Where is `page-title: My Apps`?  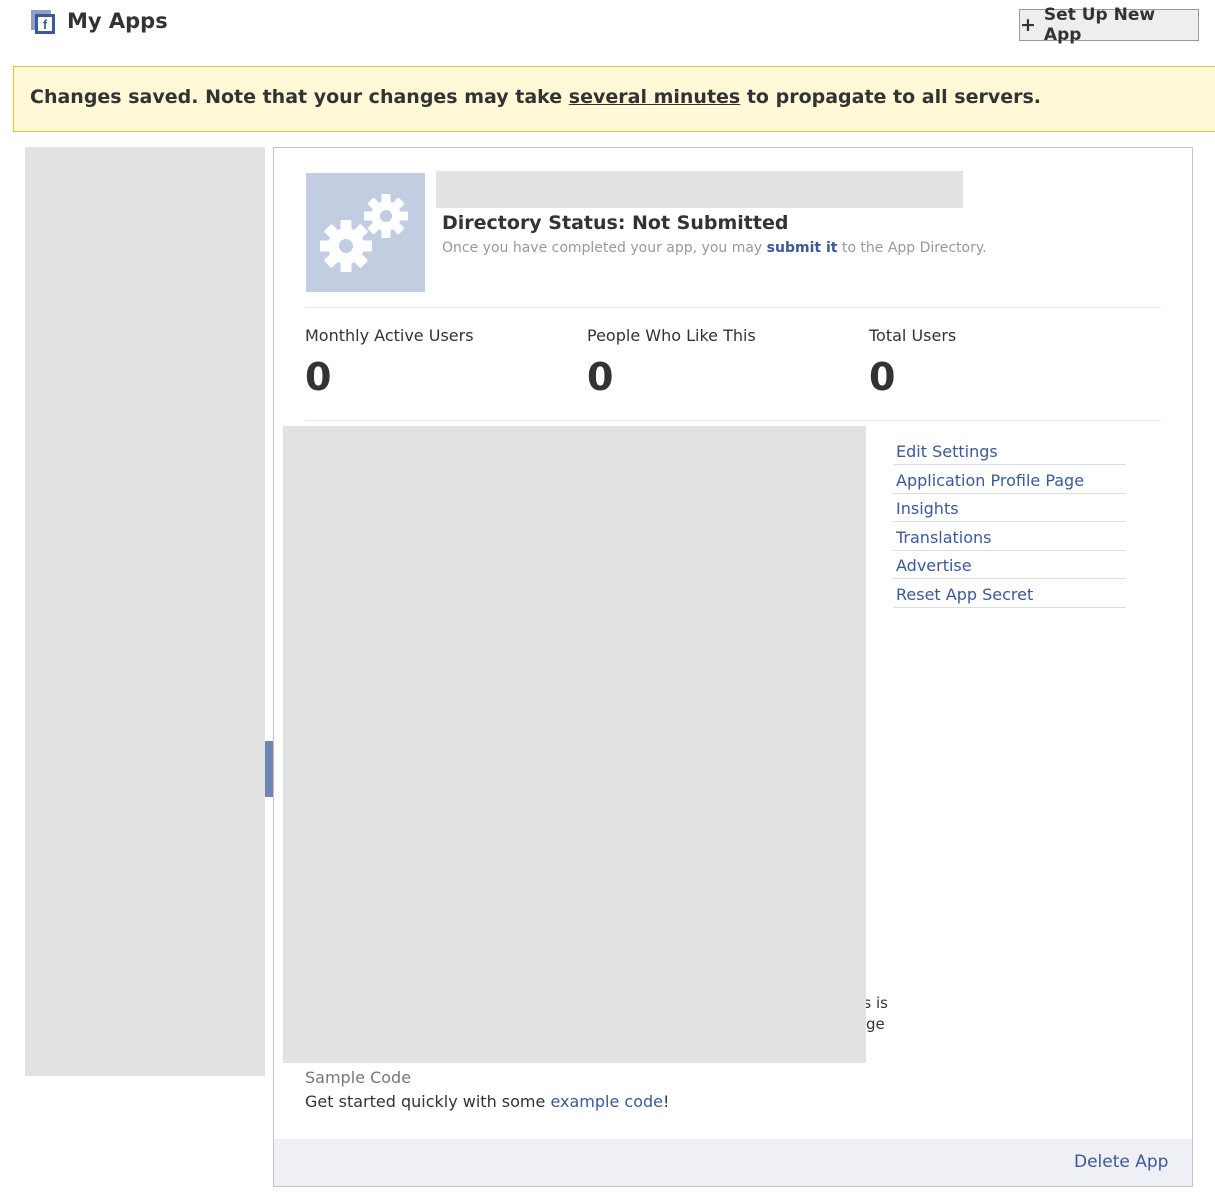 page-title: My Apps is located at coordinates (117, 21).